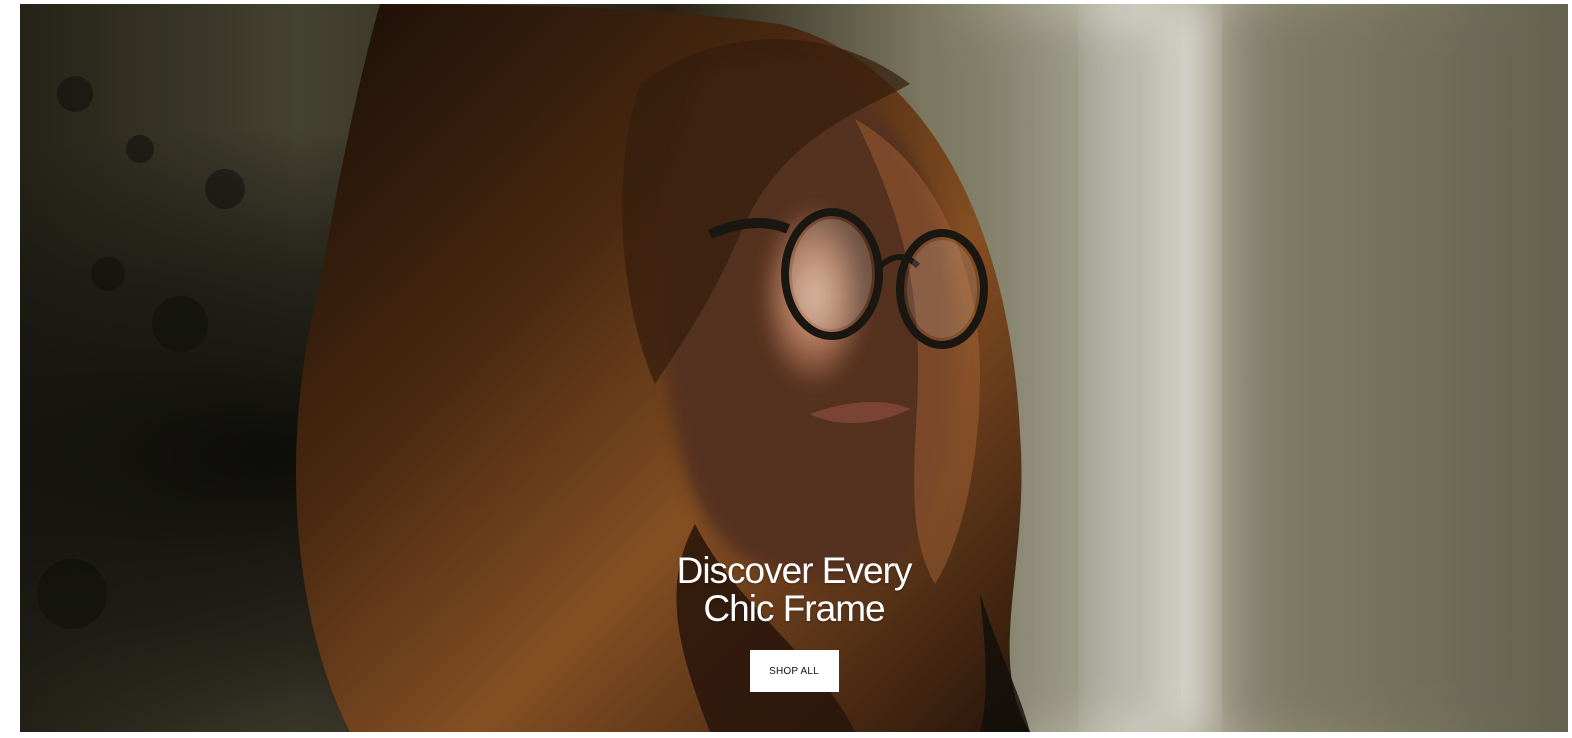  I want to click on hero-title: Discover Every Chic Frame, so click(794, 589).